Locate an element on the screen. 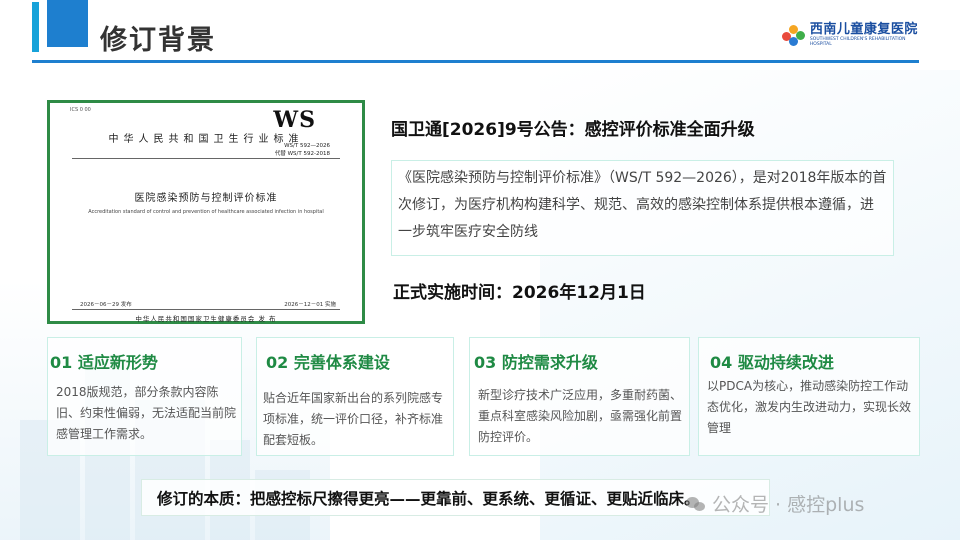 The width and height of the screenshot is (960, 540). card-body: 新型诊疗技术广泛应用，多重耐药菌、重点科室感染风险加剧，亟需强化前置防控评价。 is located at coordinates (580, 416).